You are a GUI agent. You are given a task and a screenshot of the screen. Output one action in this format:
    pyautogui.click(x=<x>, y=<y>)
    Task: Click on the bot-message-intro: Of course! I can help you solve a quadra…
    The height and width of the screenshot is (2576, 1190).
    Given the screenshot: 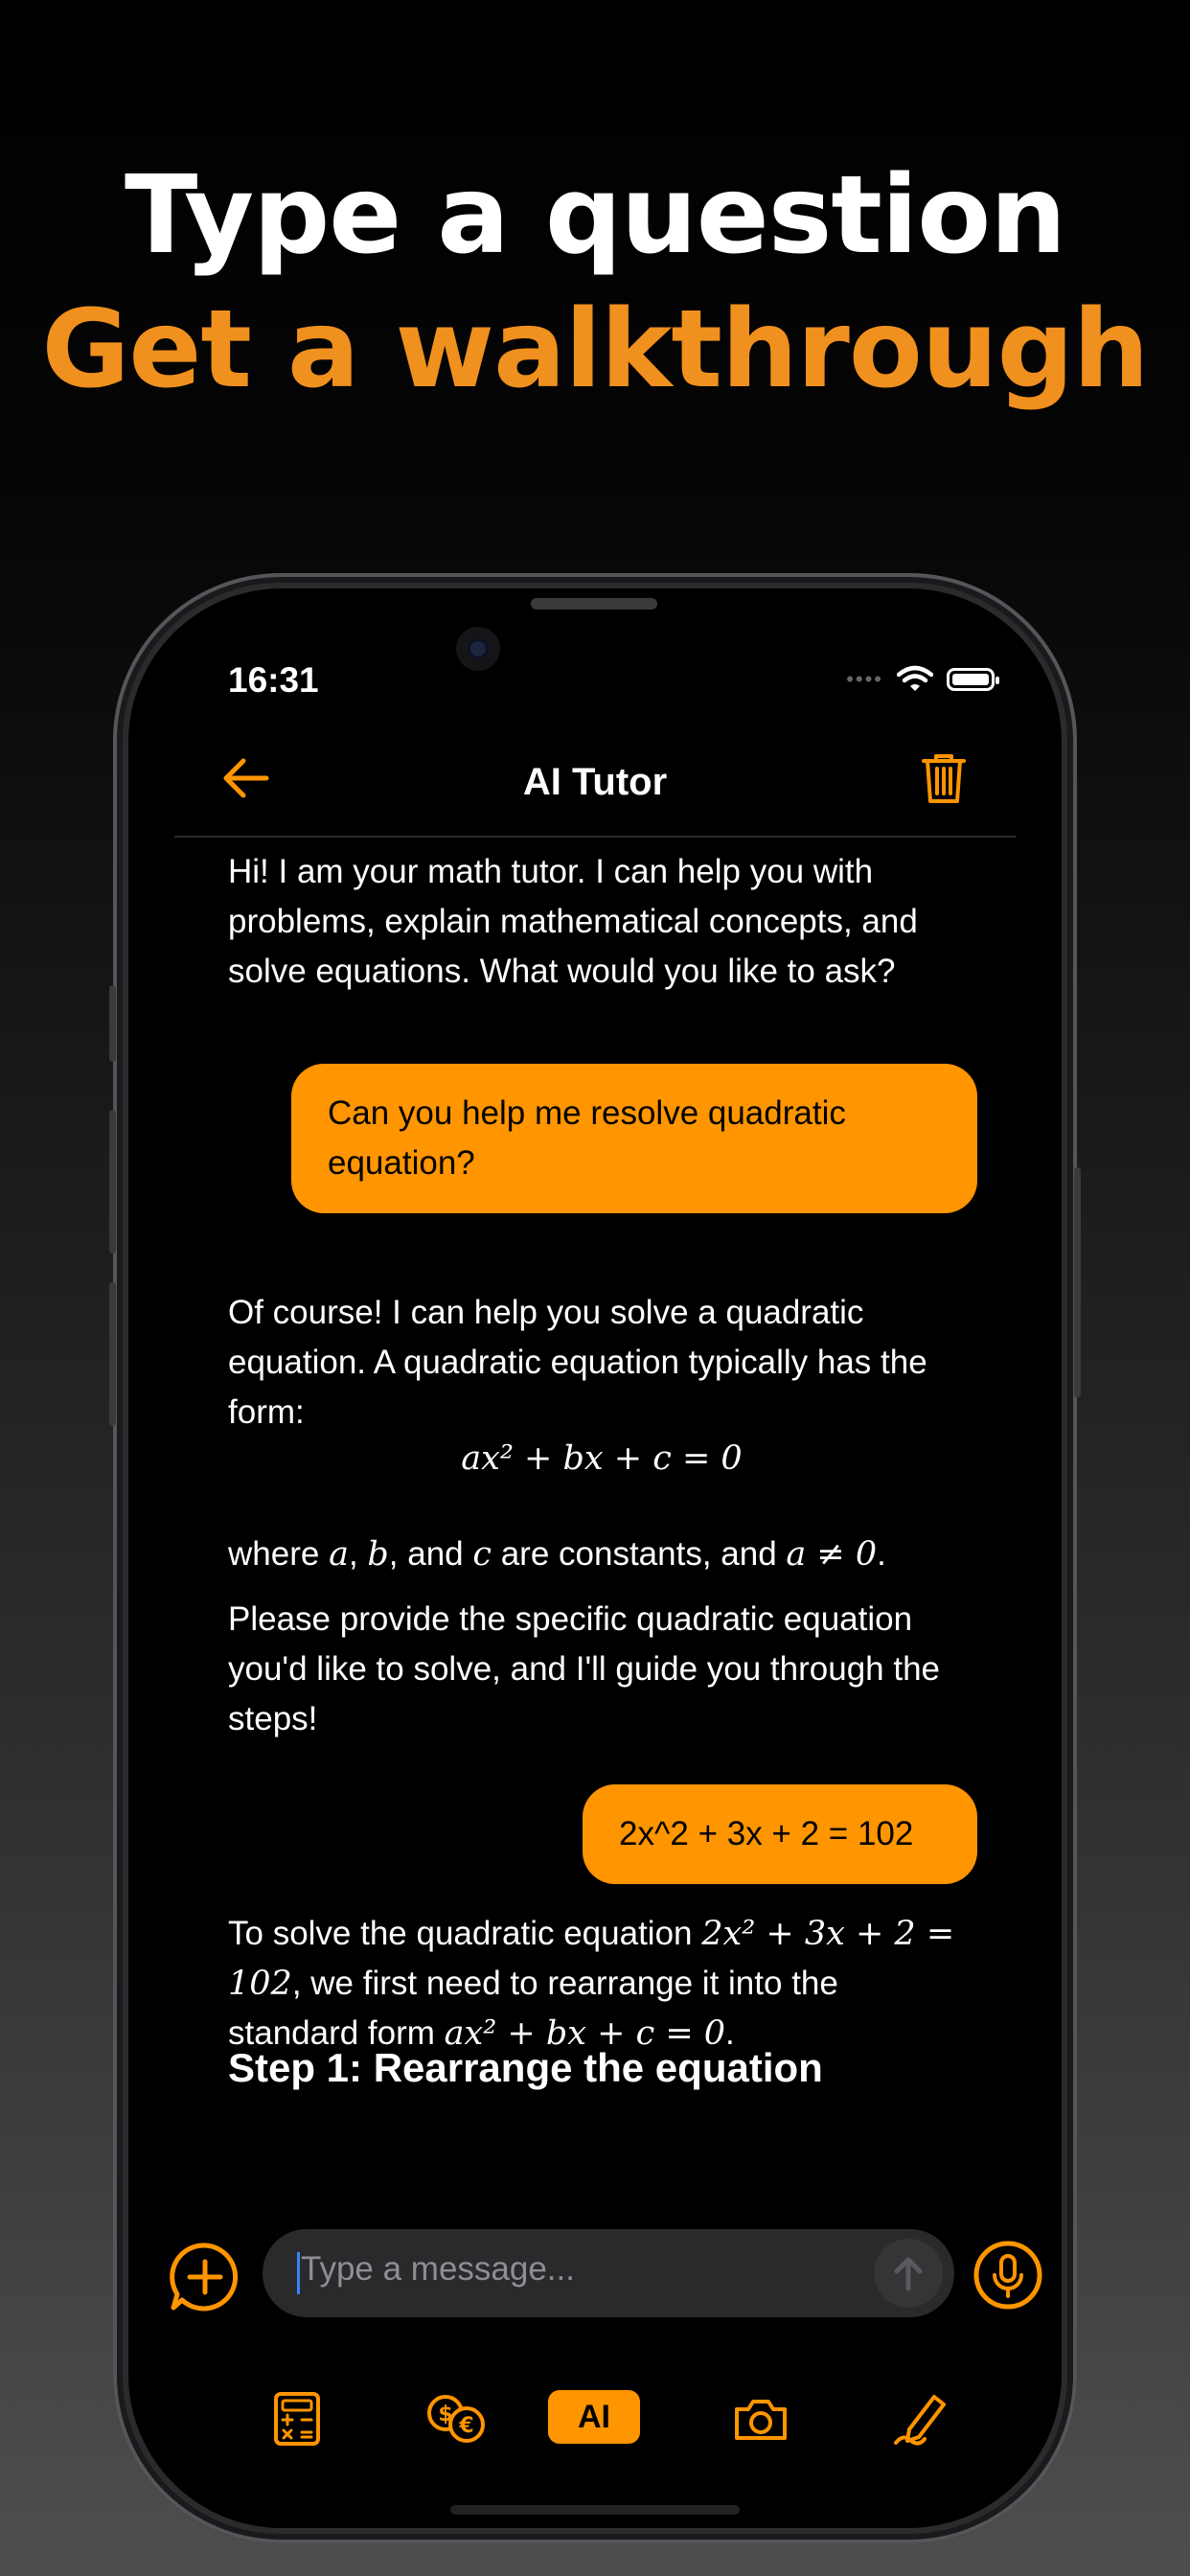 What is the action you would take?
    pyautogui.click(x=577, y=1362)
    